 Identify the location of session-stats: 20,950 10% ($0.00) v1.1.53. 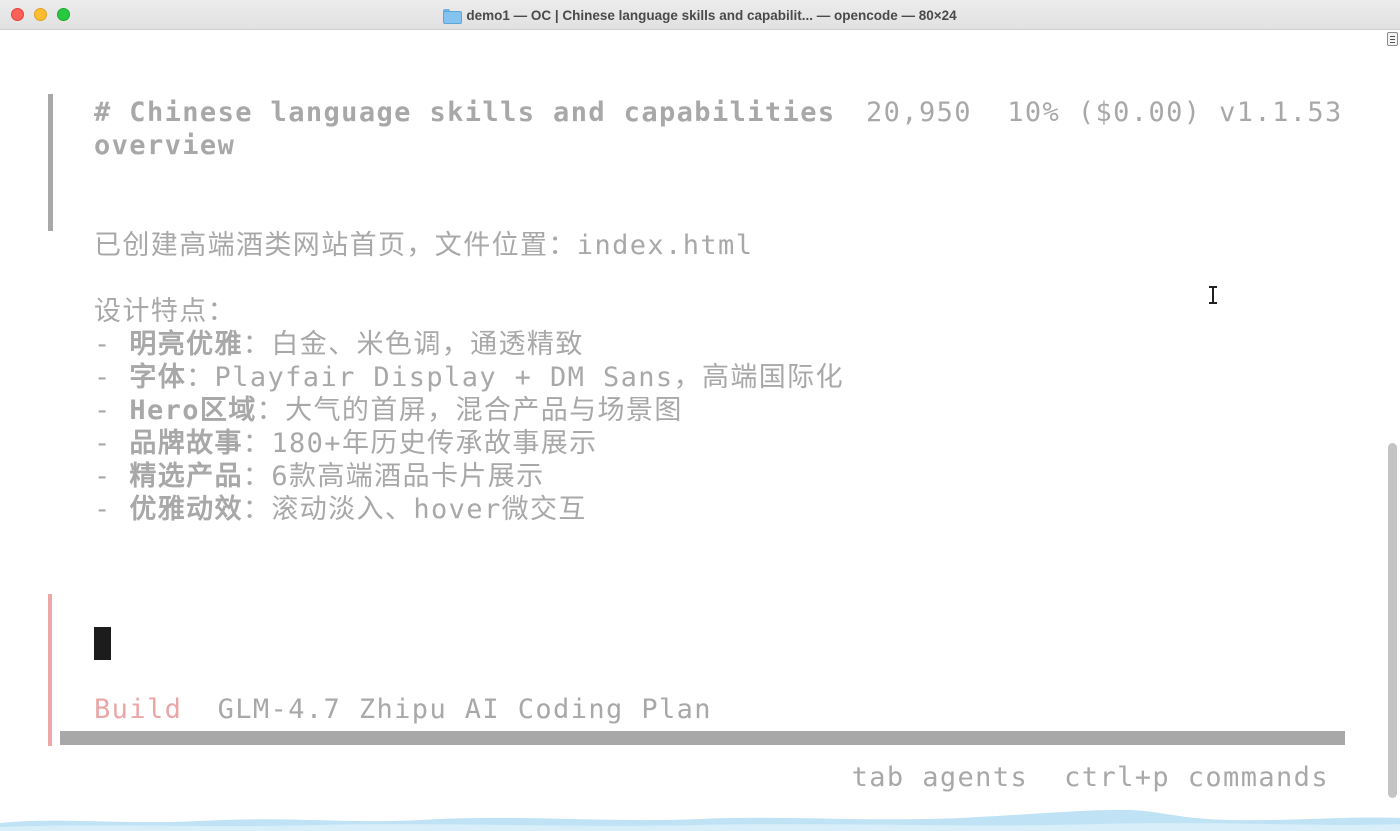
(1104, 112).